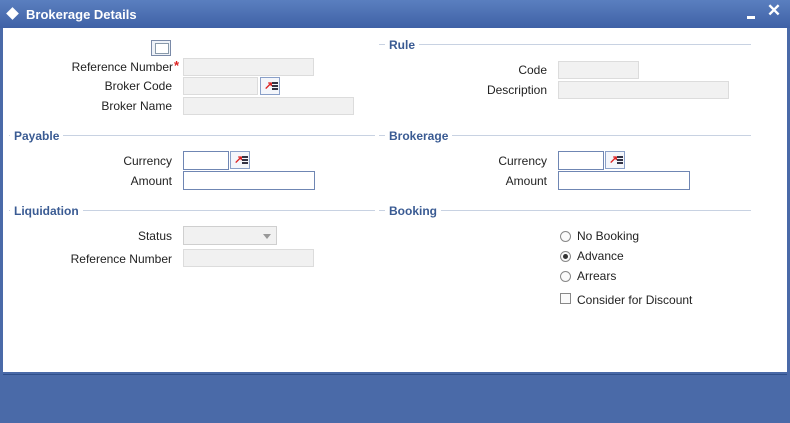  What do you see at coordinates (643, 90) in the screenshot?
I see `rule-description-field` at bounding box center [643, 90].